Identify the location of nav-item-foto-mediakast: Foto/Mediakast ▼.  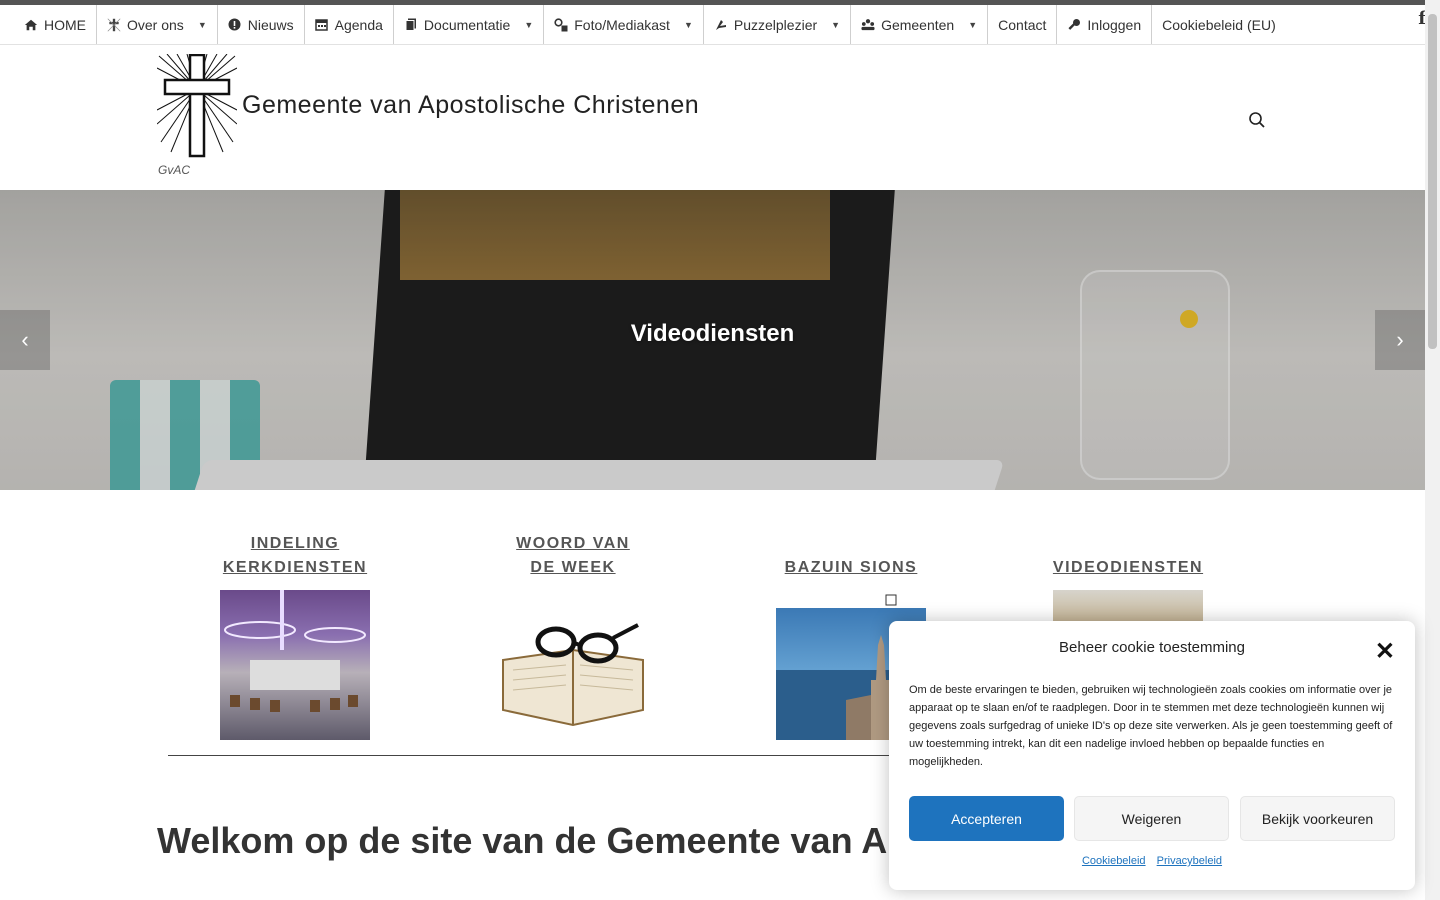
(624, 24).